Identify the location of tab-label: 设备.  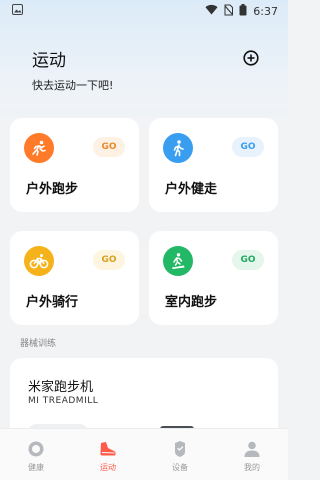
(180, 467).